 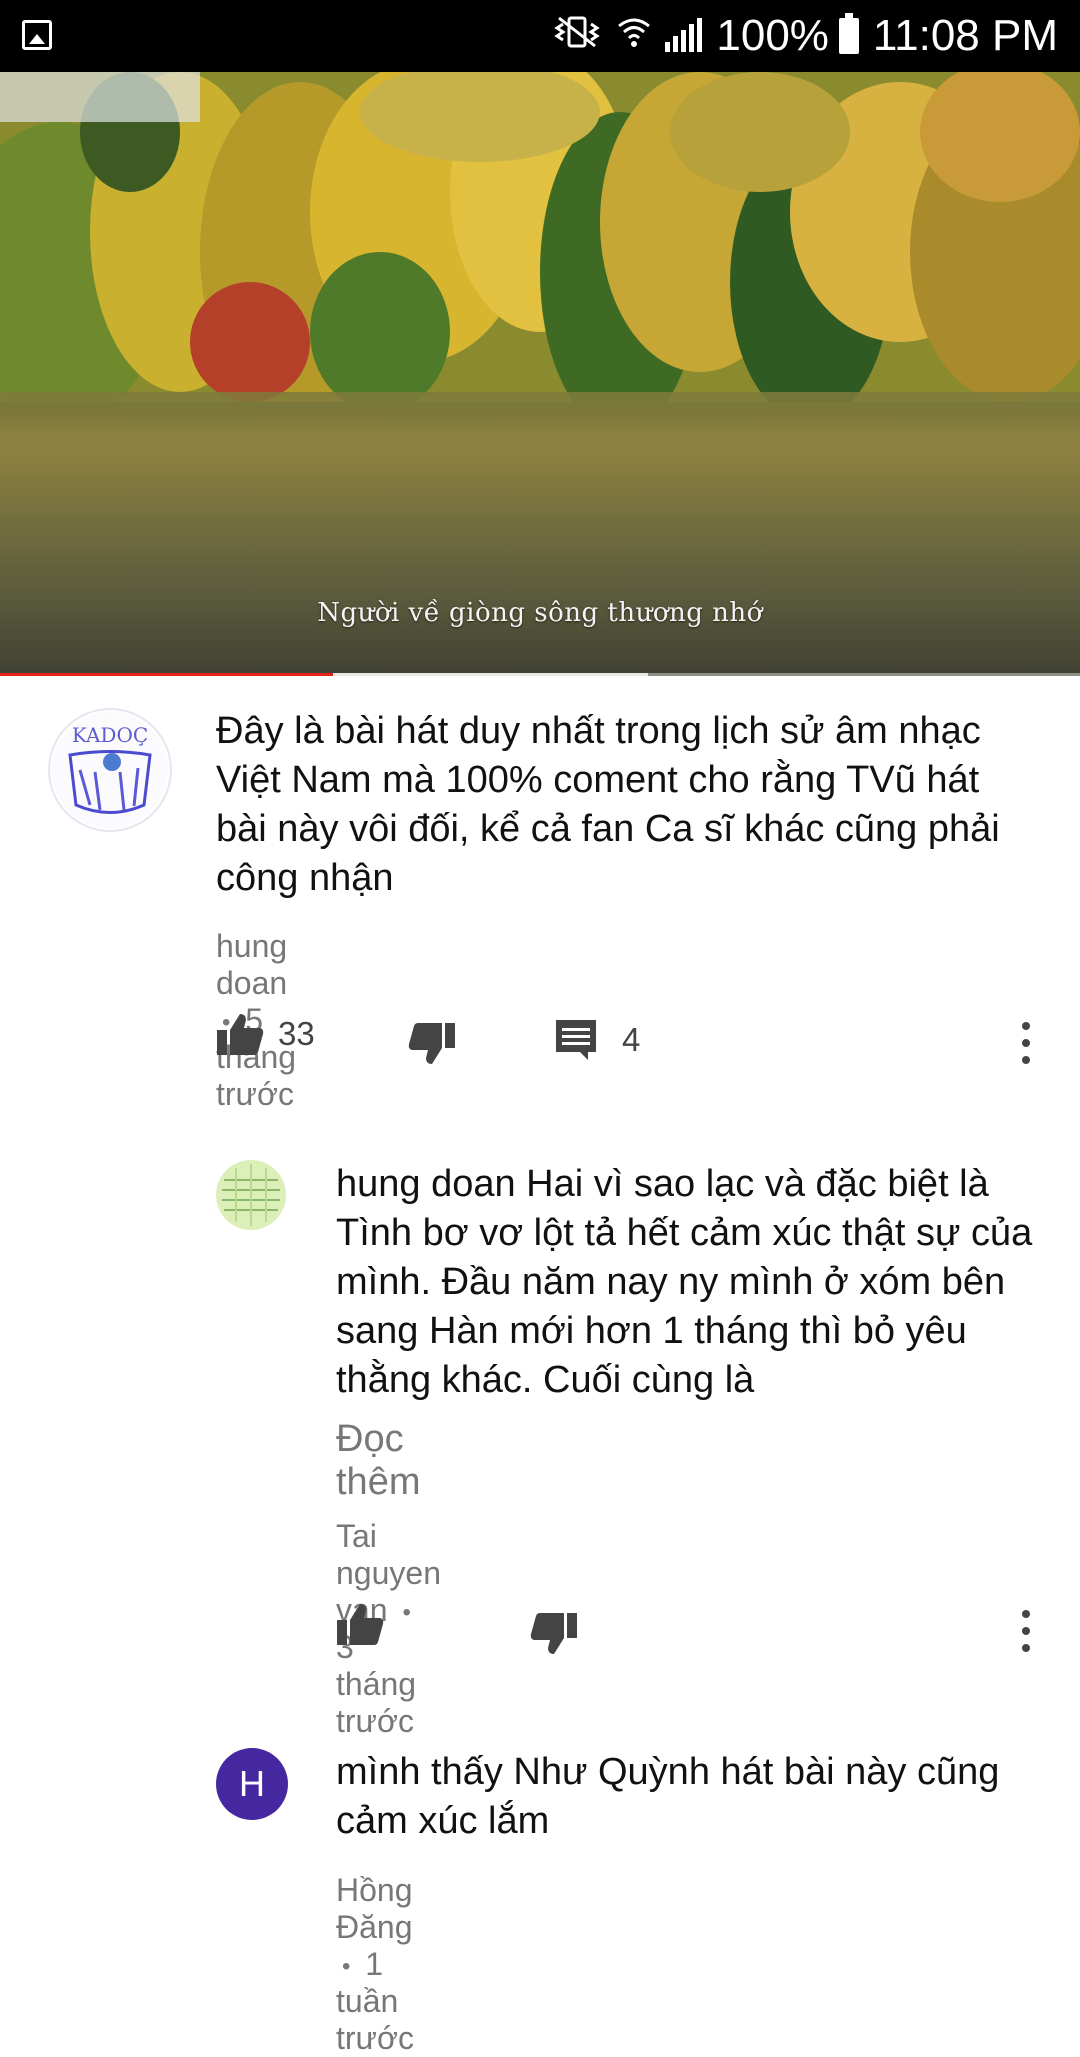 What do you see at coordinates (576, 1040) in the screenshot?
I see `comment-reply-icon` at bounding box center [576, 1040].